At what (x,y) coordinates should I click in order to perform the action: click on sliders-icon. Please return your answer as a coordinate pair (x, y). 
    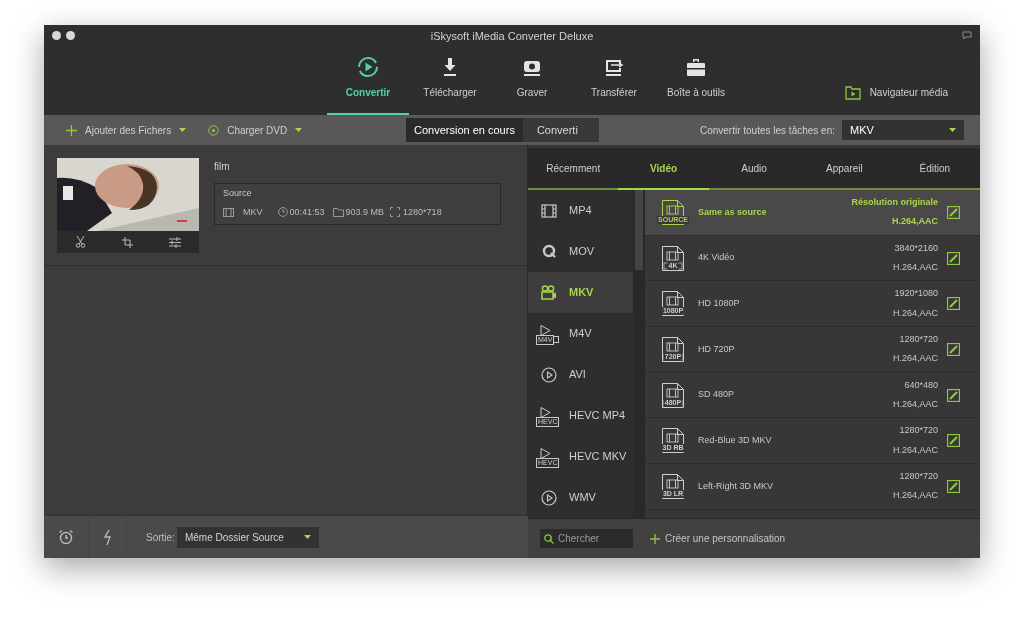
    Looking at the image, I should click on (175, 242).